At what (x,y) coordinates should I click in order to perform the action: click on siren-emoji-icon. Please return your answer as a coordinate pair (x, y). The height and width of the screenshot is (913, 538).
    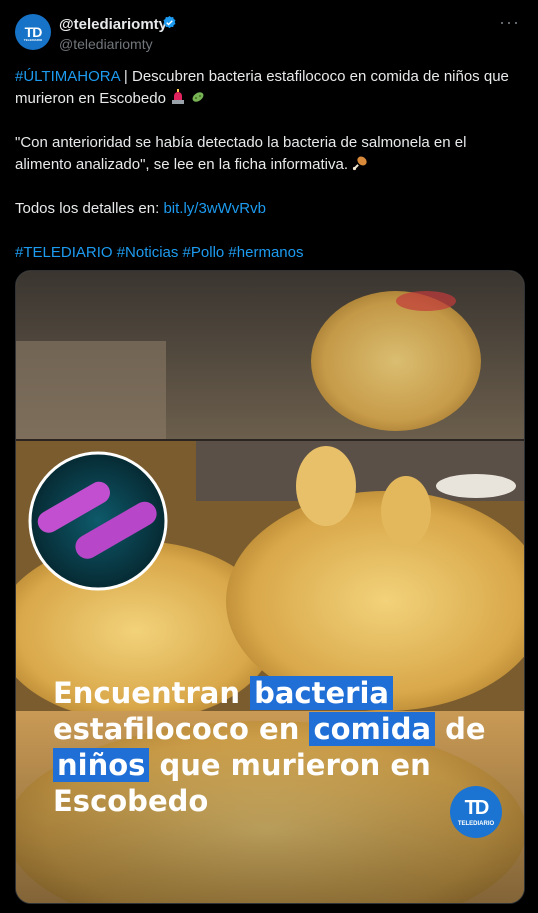
    Looking at the image, I should click on (178, 96).